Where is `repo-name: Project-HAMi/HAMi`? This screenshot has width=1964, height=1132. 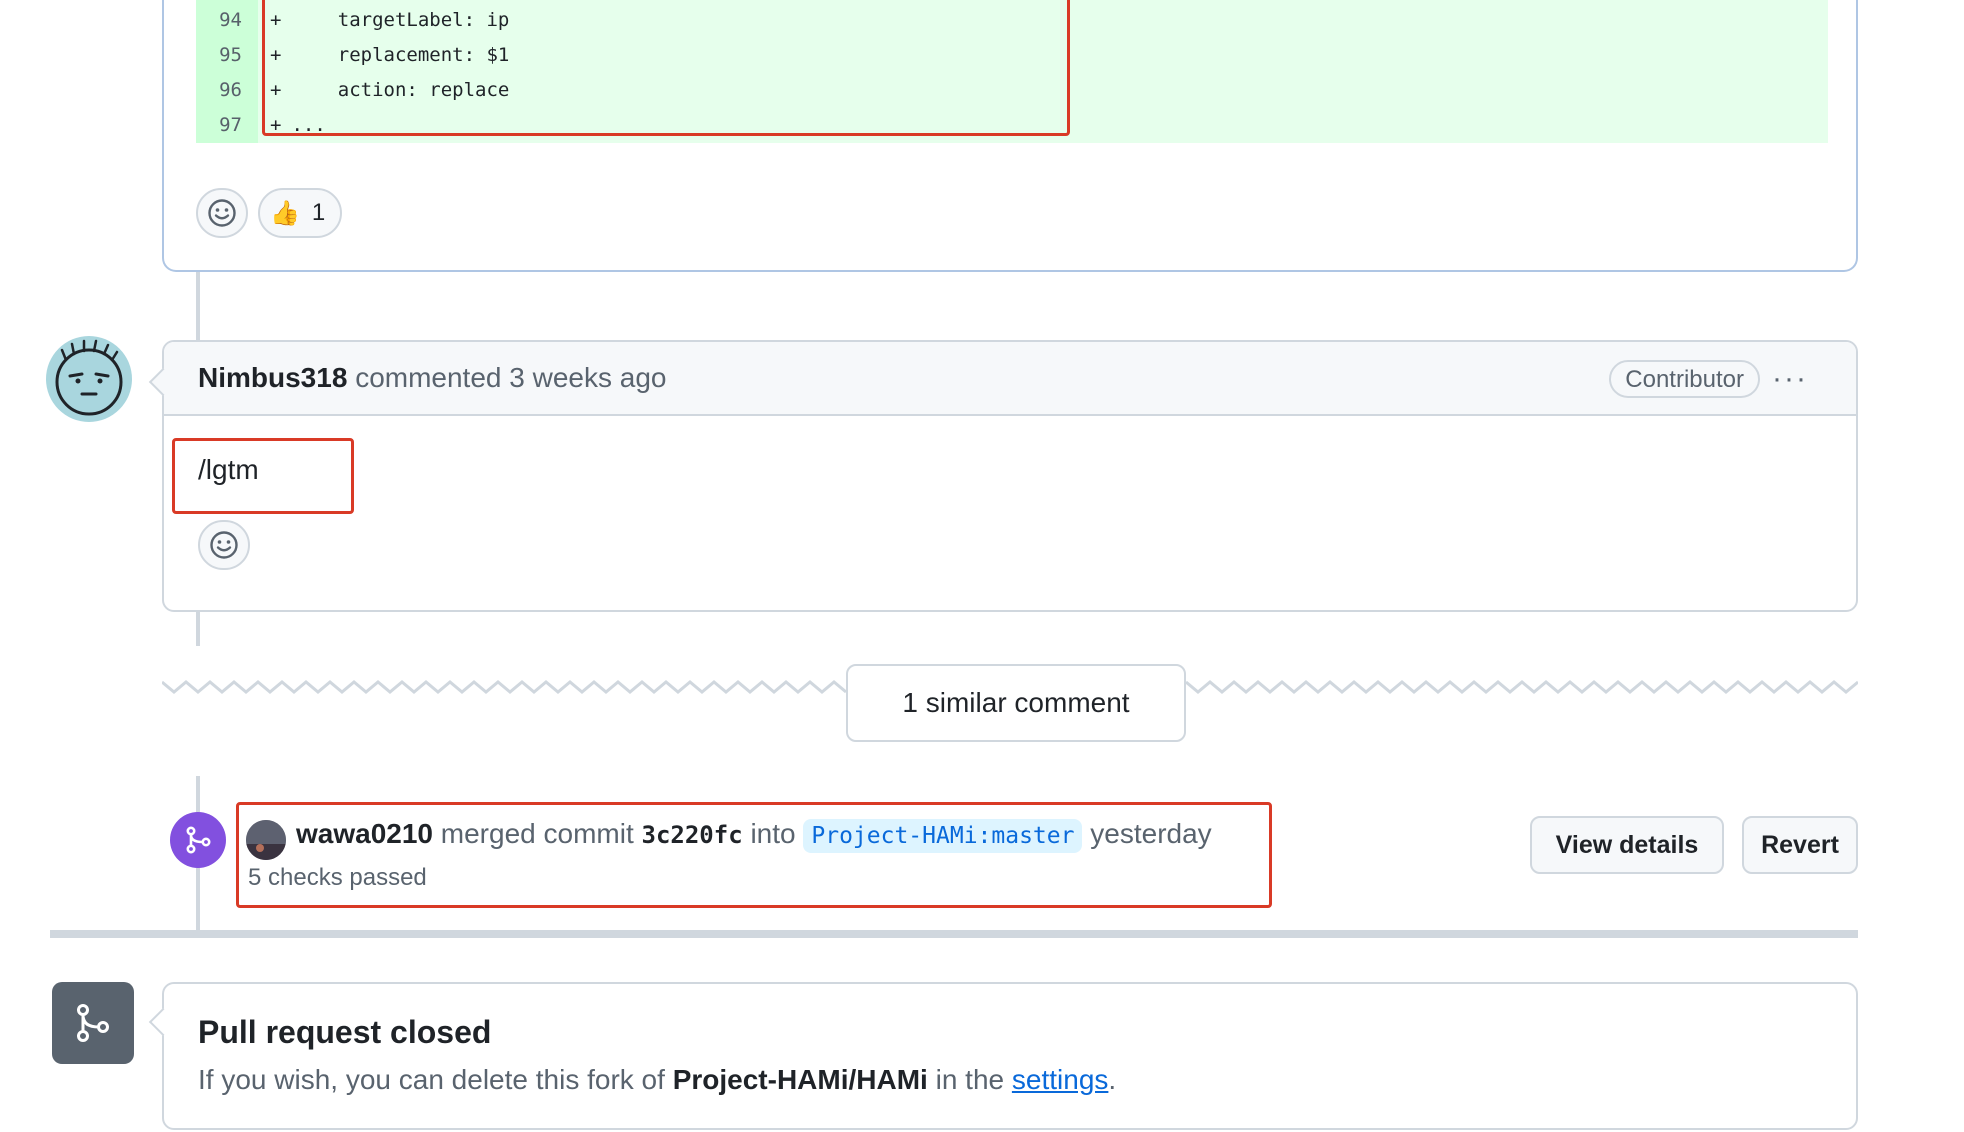
repo-name: Project-HAMi/HAMi is located at coordinates (800, 1079).